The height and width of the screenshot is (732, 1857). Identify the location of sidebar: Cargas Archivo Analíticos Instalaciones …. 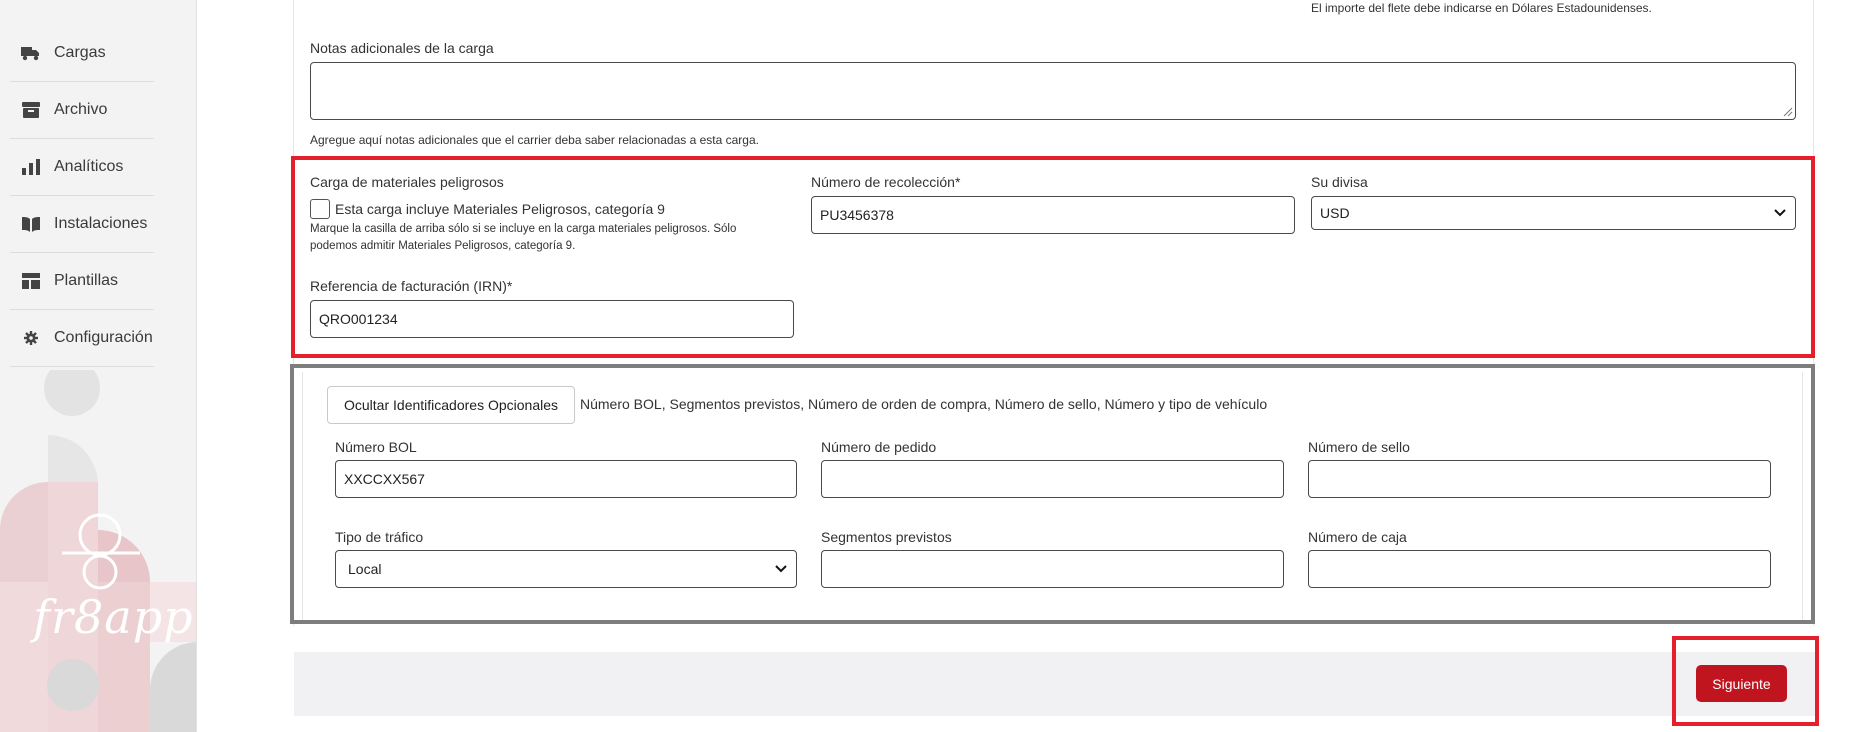
(98, 366).